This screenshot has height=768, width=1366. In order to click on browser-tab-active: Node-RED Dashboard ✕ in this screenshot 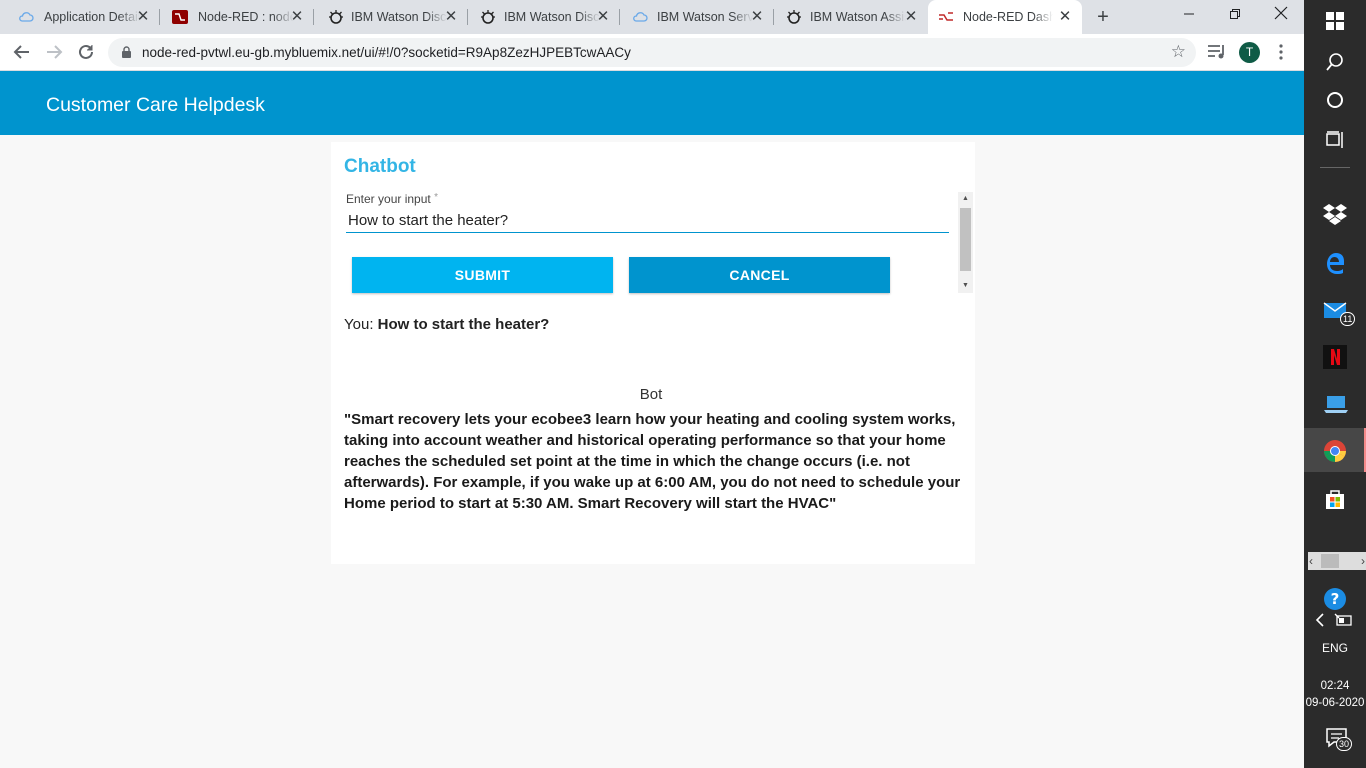, I will do `click(1005, 17)`.